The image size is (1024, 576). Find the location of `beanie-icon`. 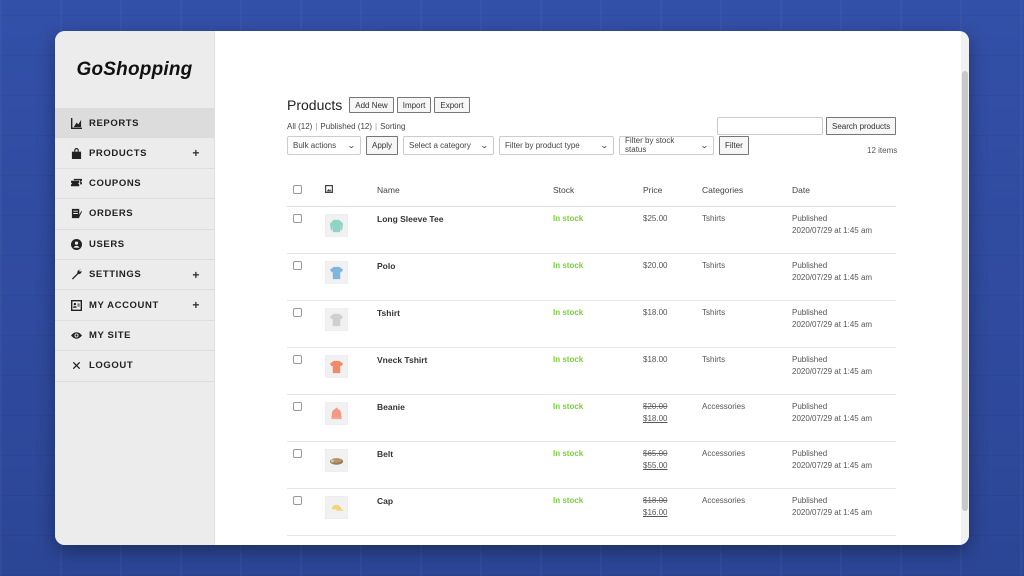

beanie-icon is located at coordinates (336, 413).